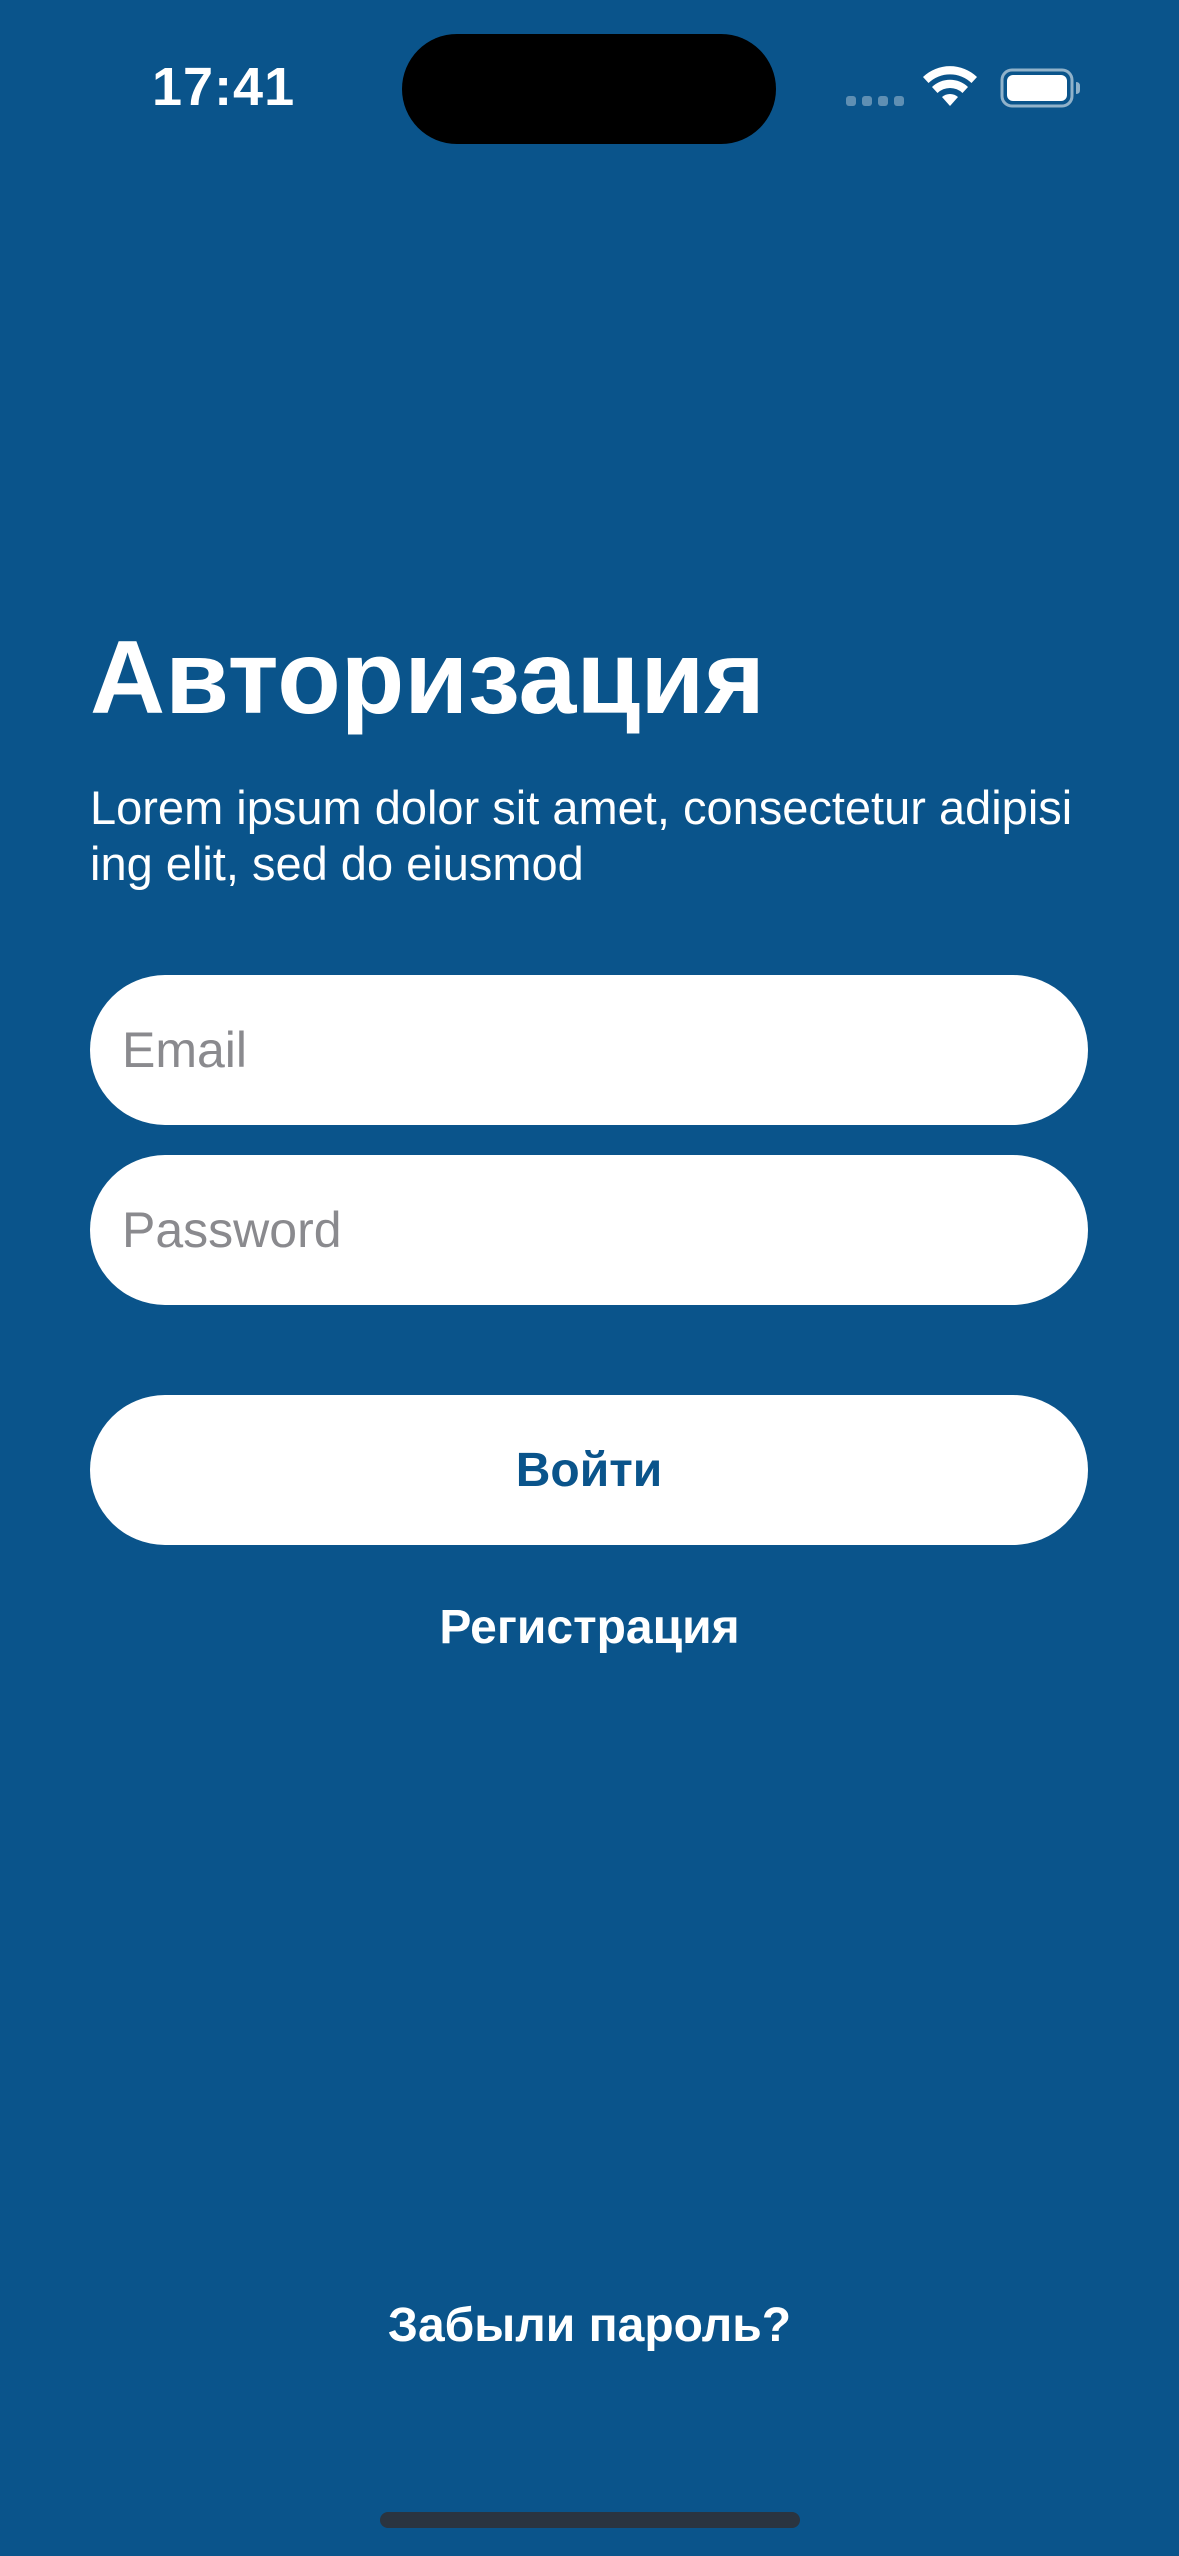 Image resolution: width=1179 pixels, height=2556 pixels. I want to click on email-field, so click(589, 1050).